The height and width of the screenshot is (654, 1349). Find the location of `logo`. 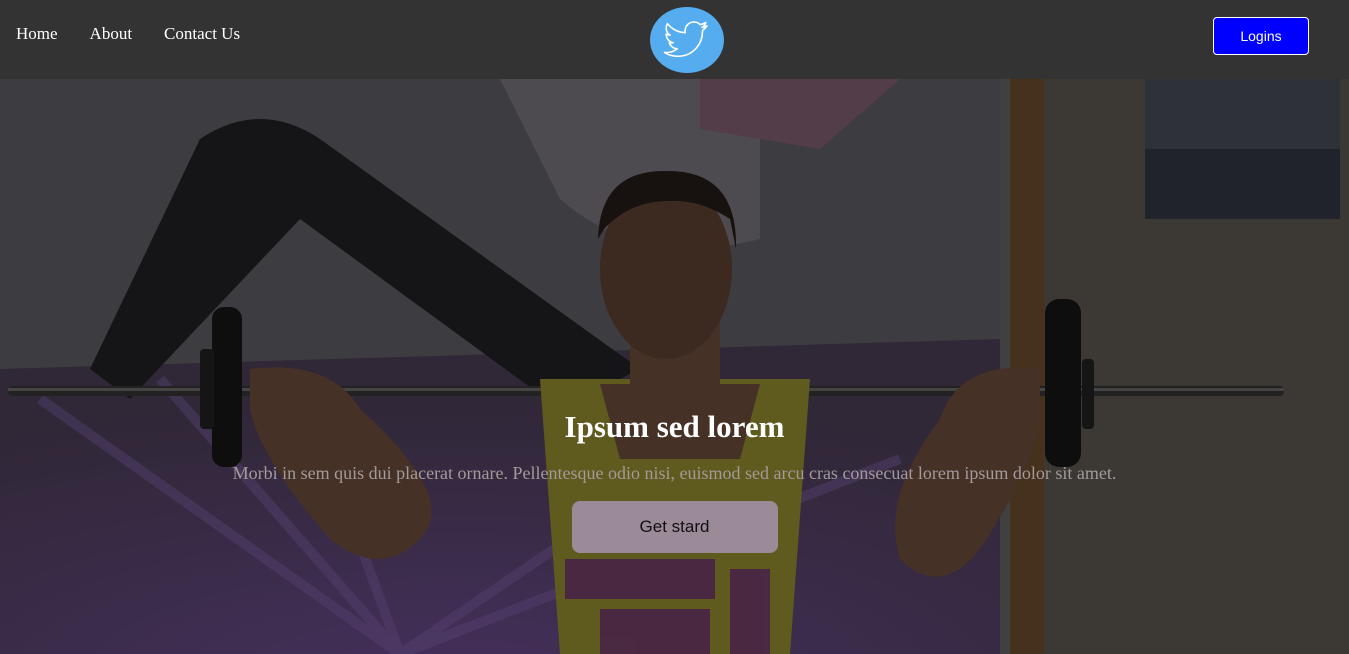

logo is located at coordinates (687, 40).